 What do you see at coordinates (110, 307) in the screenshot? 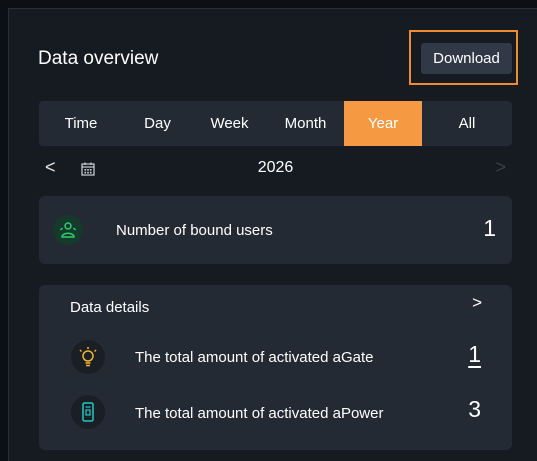
I see `data-details-title: Data details` at bounding box center [110, 307].